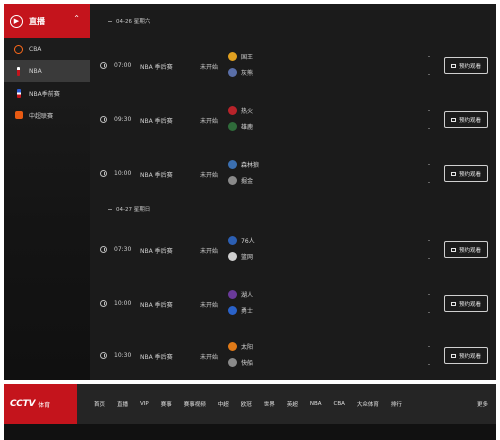 Image resolution: width=500 pixels, height=440 pixels. Describe the element at coordinates (44, 94) in the screenshot. I see `sidebar-item-label: NBA季前赛` at that location.